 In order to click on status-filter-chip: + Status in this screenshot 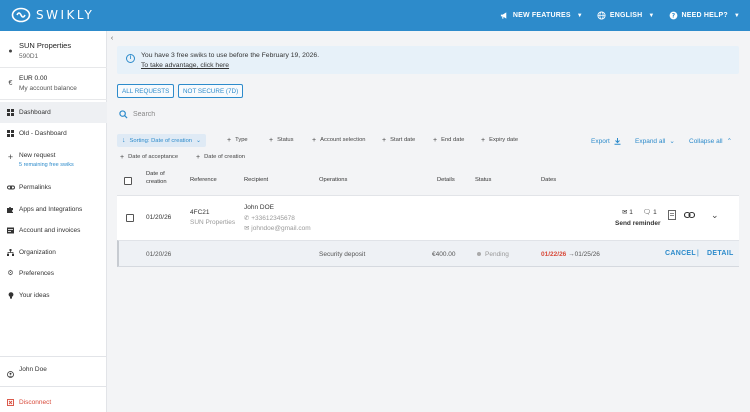, I will do `click(281, 140)`.